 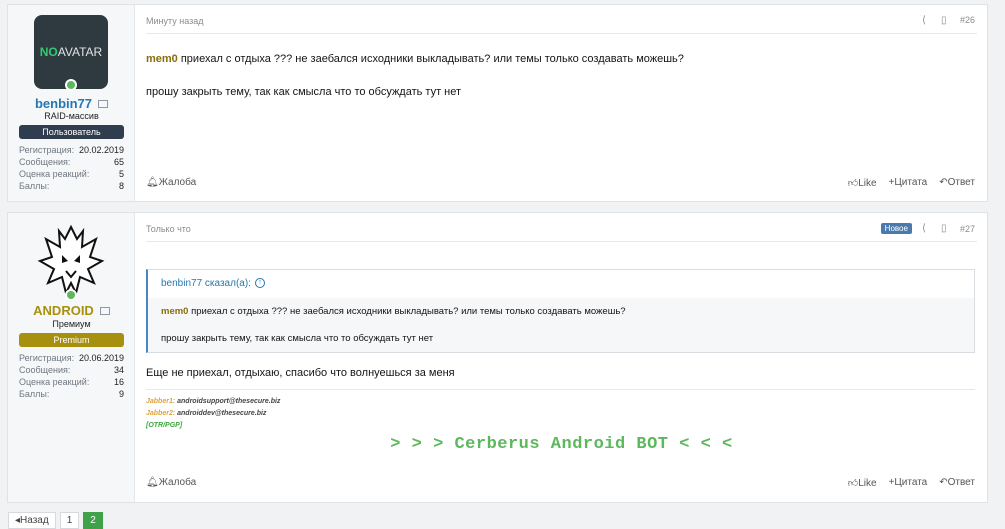 I want to click on post-time: Минуту назад, so click(x=174, y=21).